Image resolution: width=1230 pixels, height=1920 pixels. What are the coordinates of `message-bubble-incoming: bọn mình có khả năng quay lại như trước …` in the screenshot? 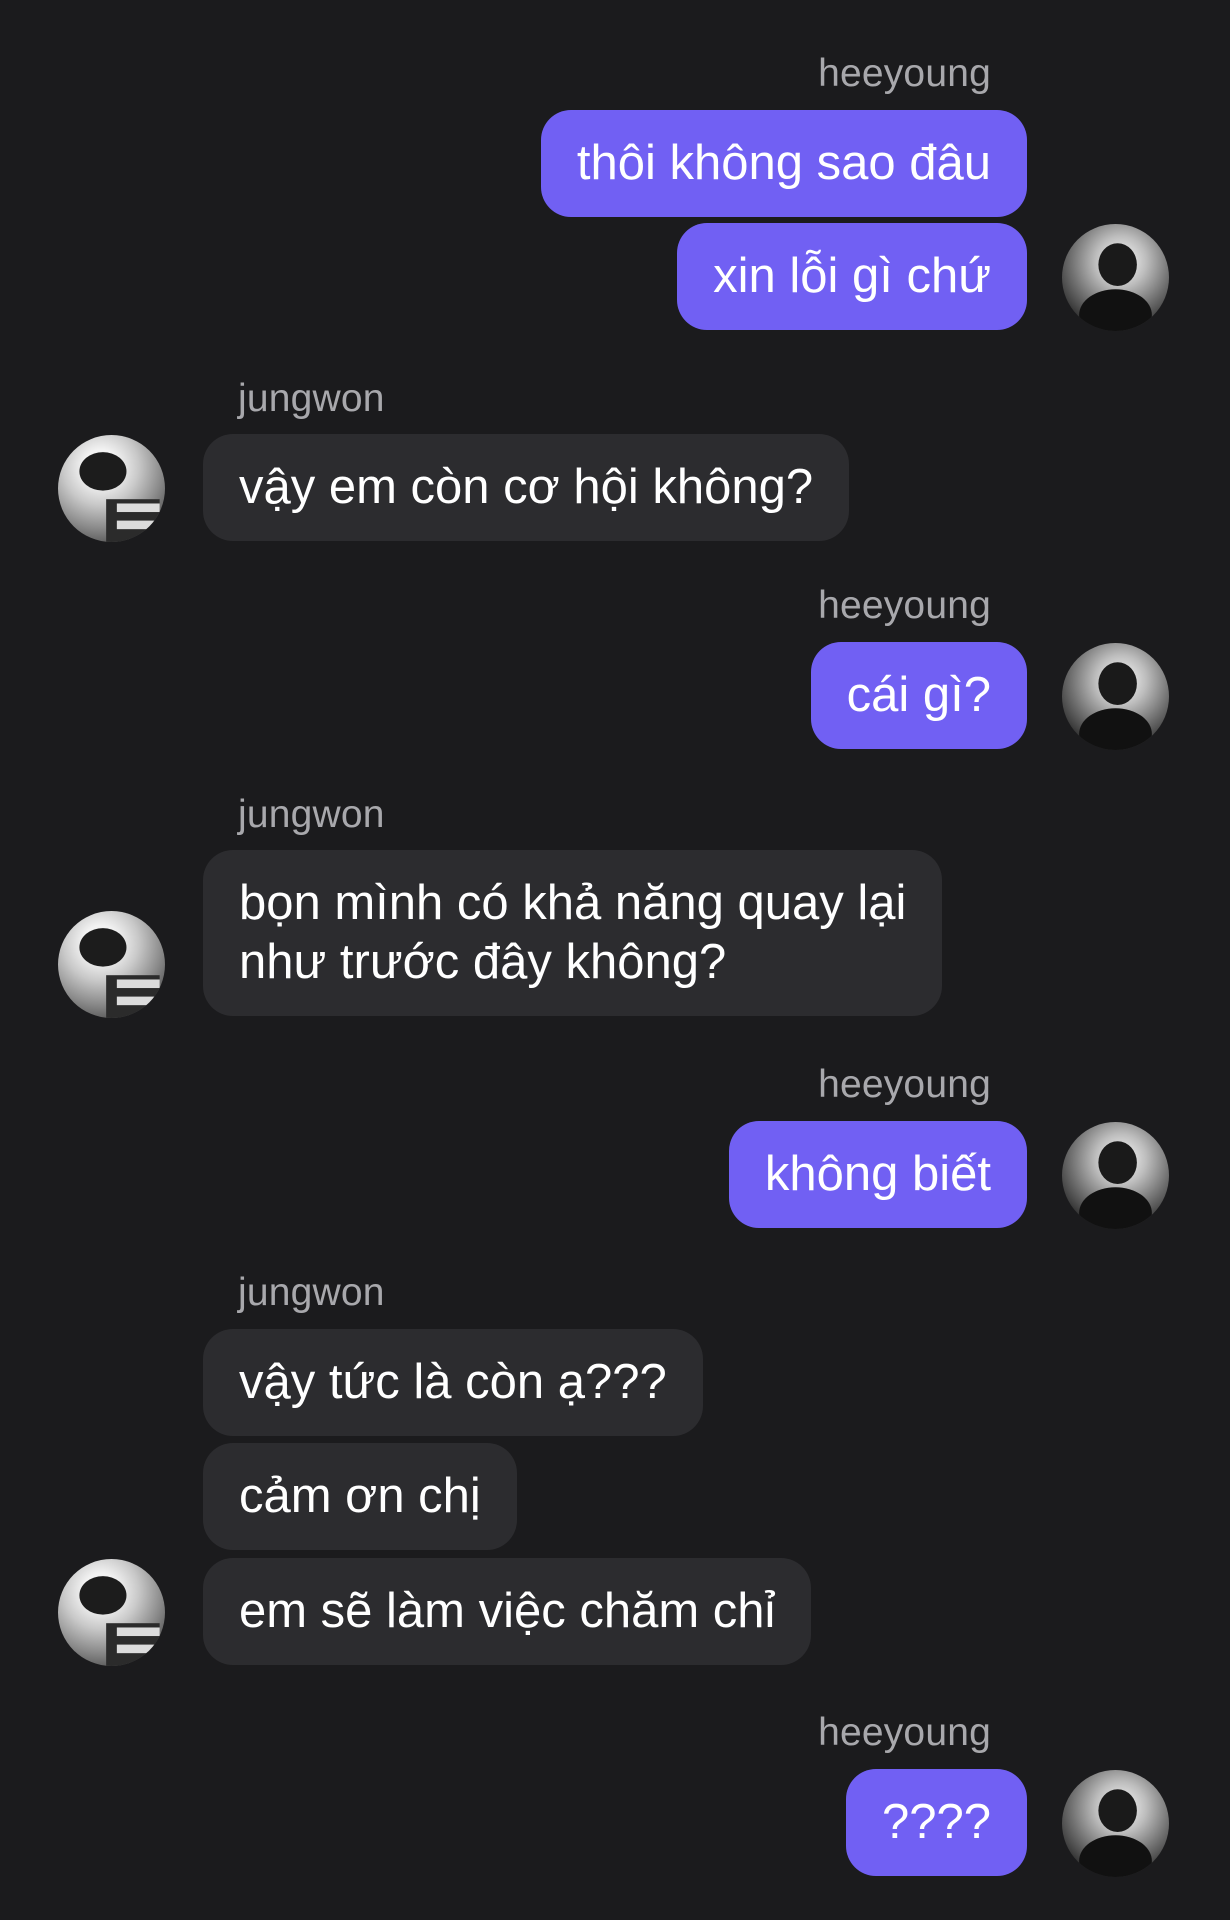 It's located at (573, 933).